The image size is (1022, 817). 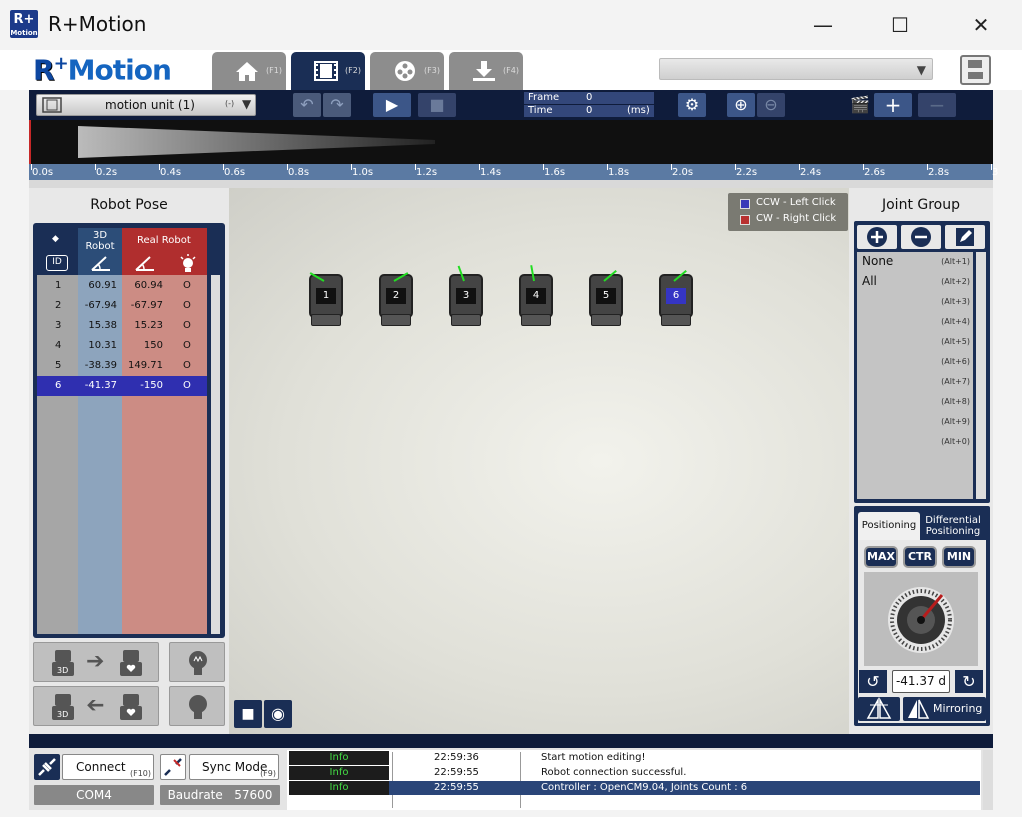 I want to click on servo-6: 6, so click(x=676, y=298).